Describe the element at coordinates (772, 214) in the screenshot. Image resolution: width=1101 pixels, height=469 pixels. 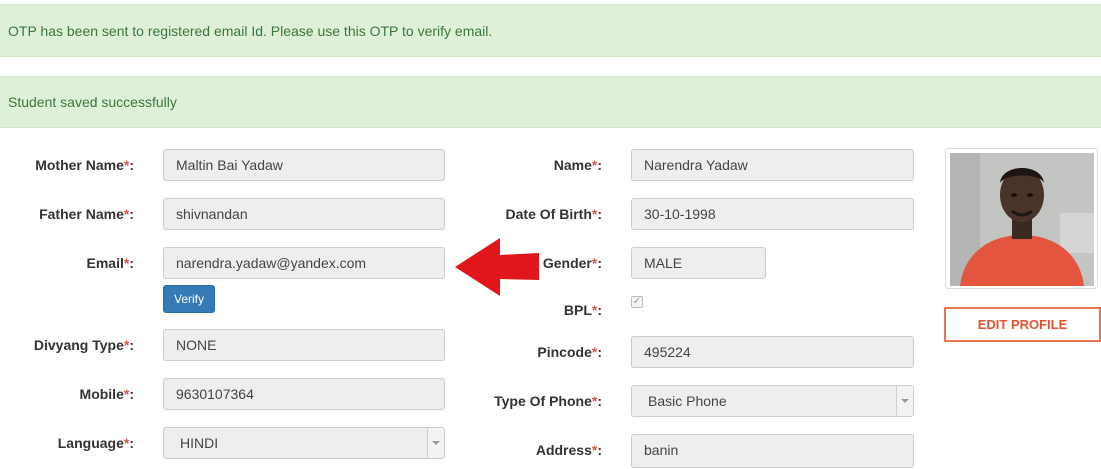
I see `dob-input: 30-10-1998` at that location.